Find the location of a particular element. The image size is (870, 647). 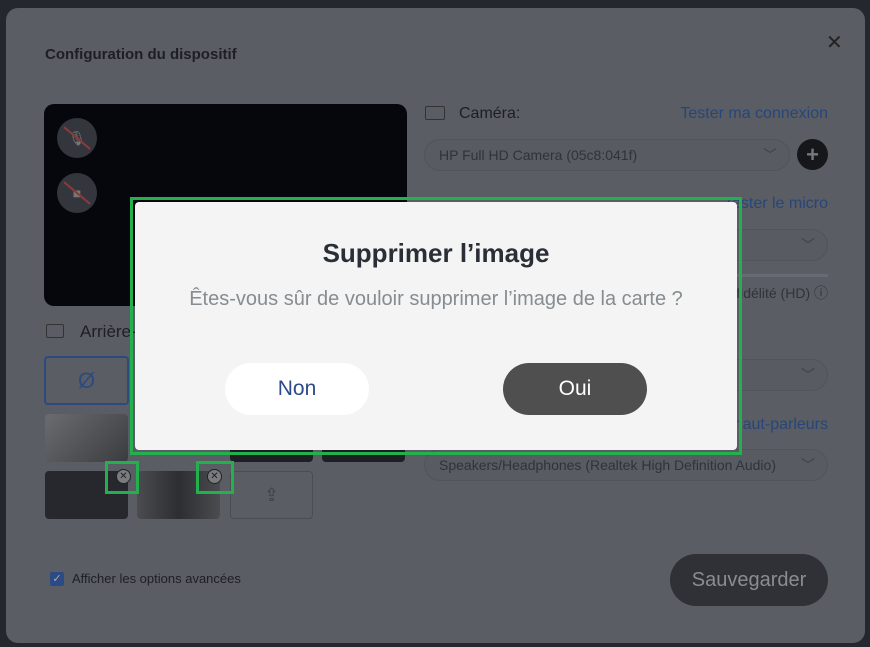

modal-title: Configuration du dispositif is located at coordinates (141, 54).